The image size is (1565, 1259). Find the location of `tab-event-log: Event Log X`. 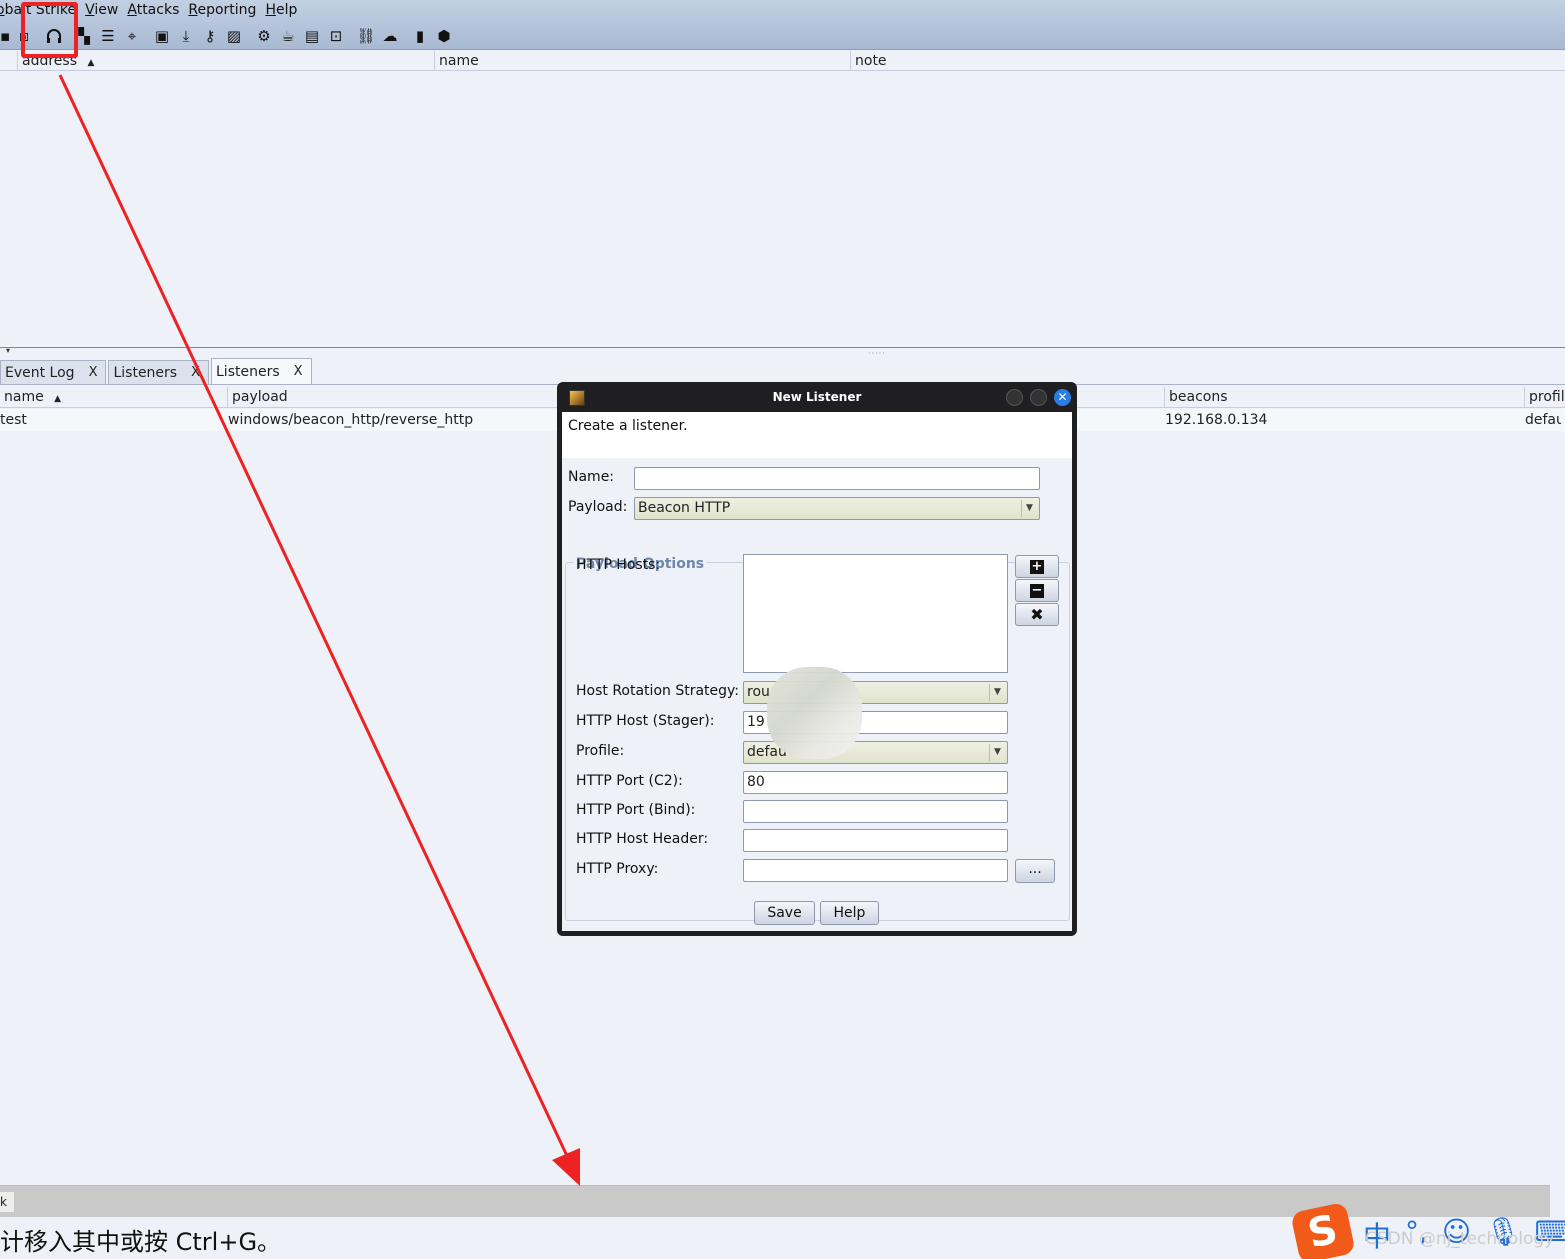

tab-event-log: Event Log X is located at coordinates (53, 372).